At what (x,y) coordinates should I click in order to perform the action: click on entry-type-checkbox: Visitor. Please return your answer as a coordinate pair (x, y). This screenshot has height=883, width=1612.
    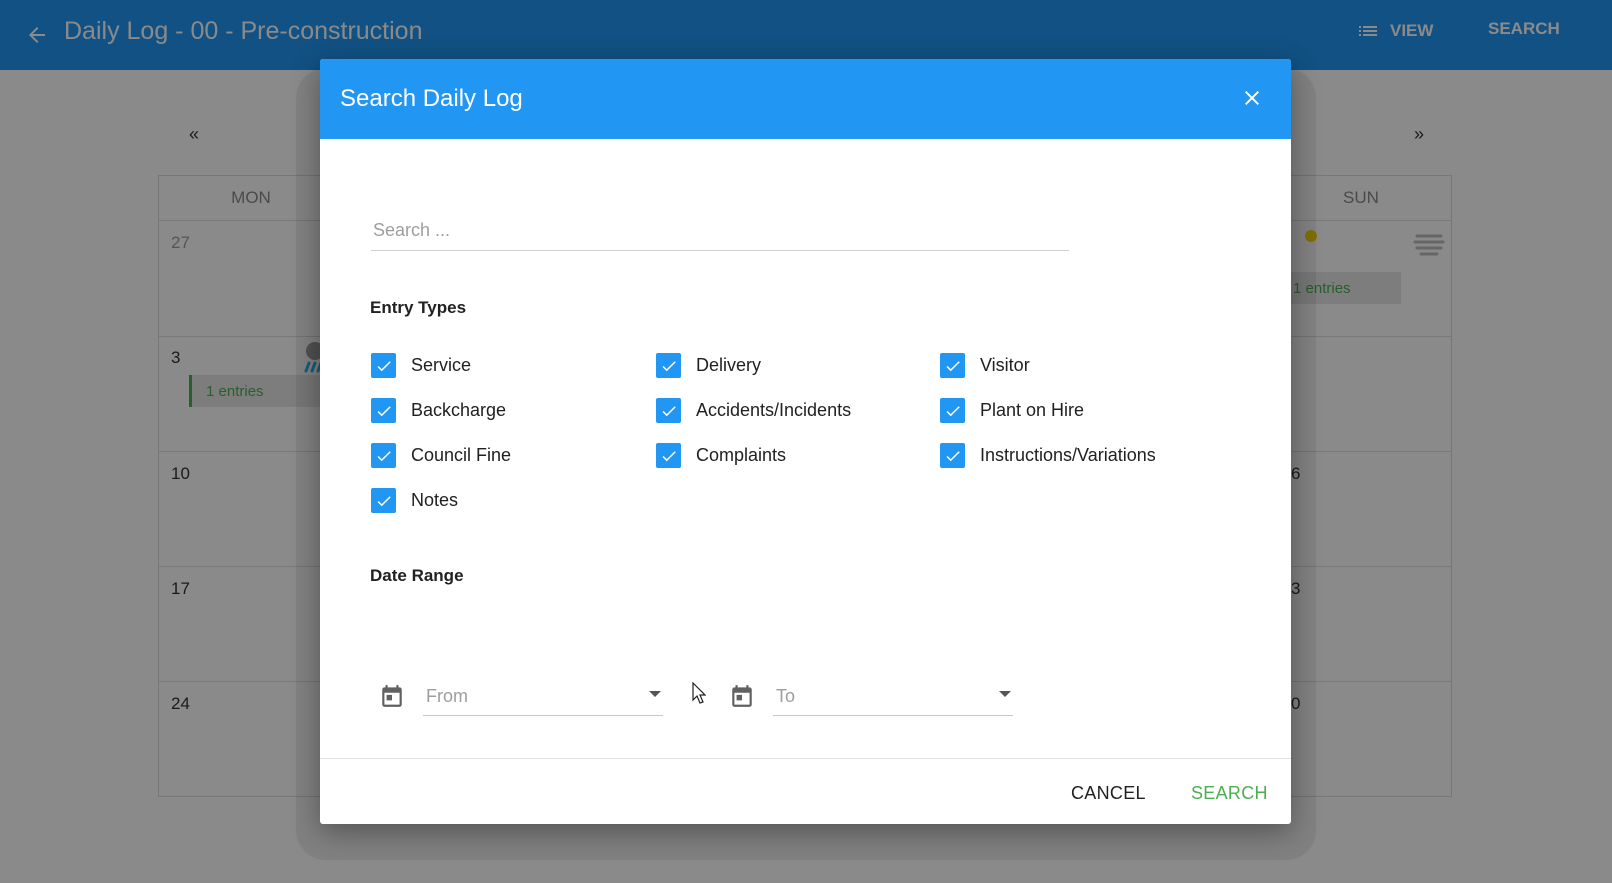
    Looking at the image, I should click on (985, 365).